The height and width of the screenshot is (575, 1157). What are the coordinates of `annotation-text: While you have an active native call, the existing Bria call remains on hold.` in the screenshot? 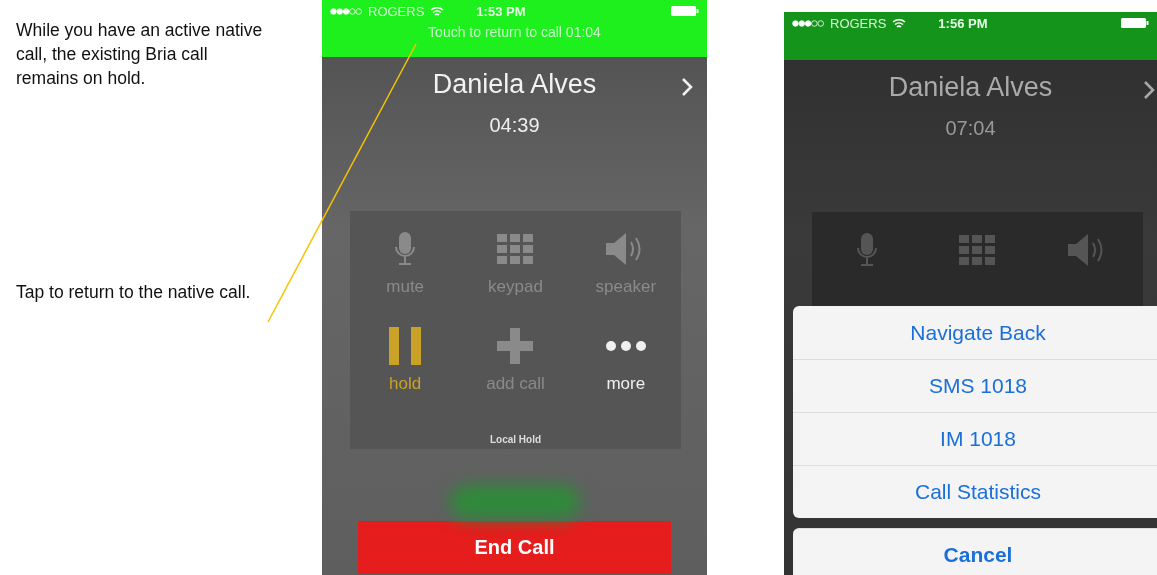 It's located at (140, 54).